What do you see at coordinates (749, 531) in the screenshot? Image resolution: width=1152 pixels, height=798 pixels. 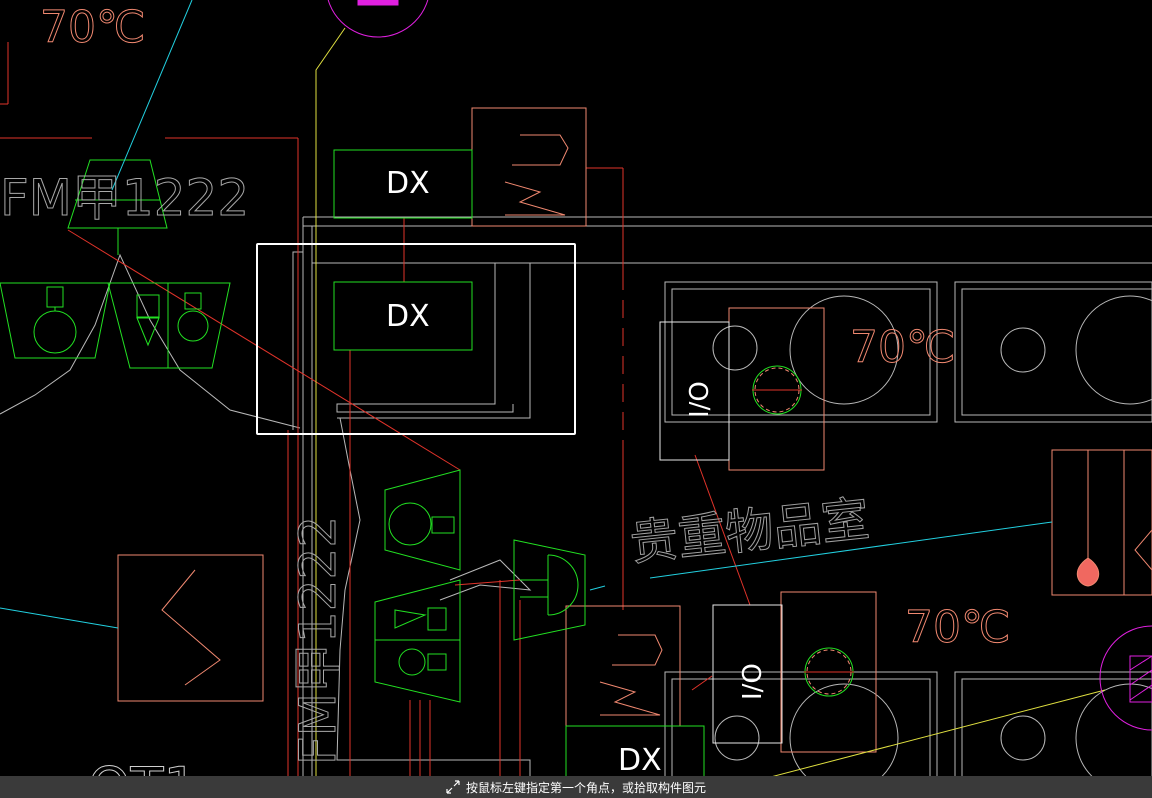 I see `room-label: 贵重物品室` at bounding box center [749, 531].